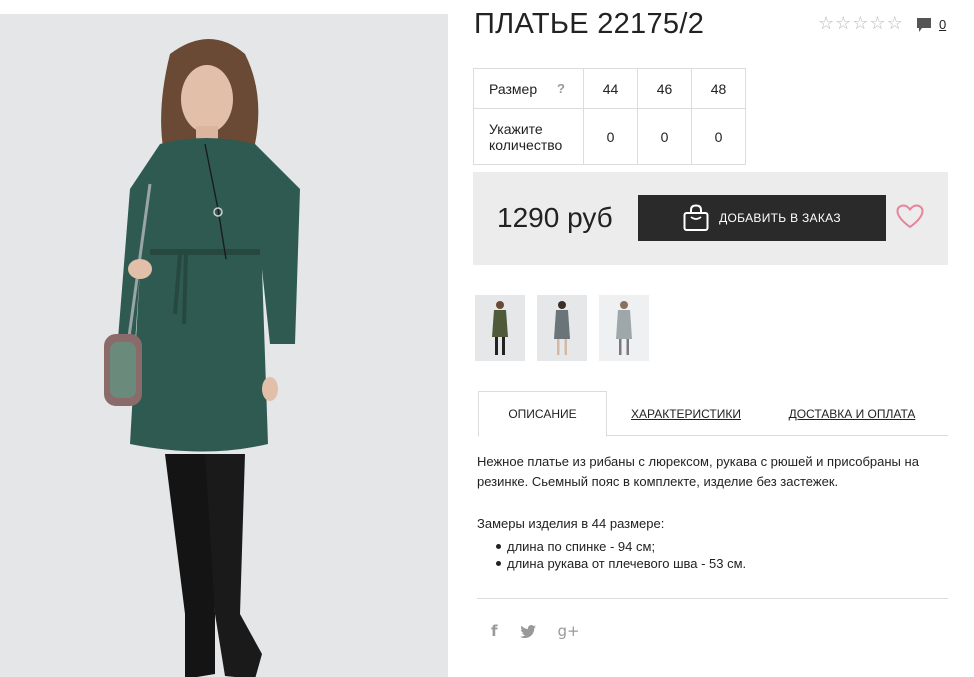 This screenshot has height=677, width=974. I want to click on facebook-icon: f, so click(494, 631).